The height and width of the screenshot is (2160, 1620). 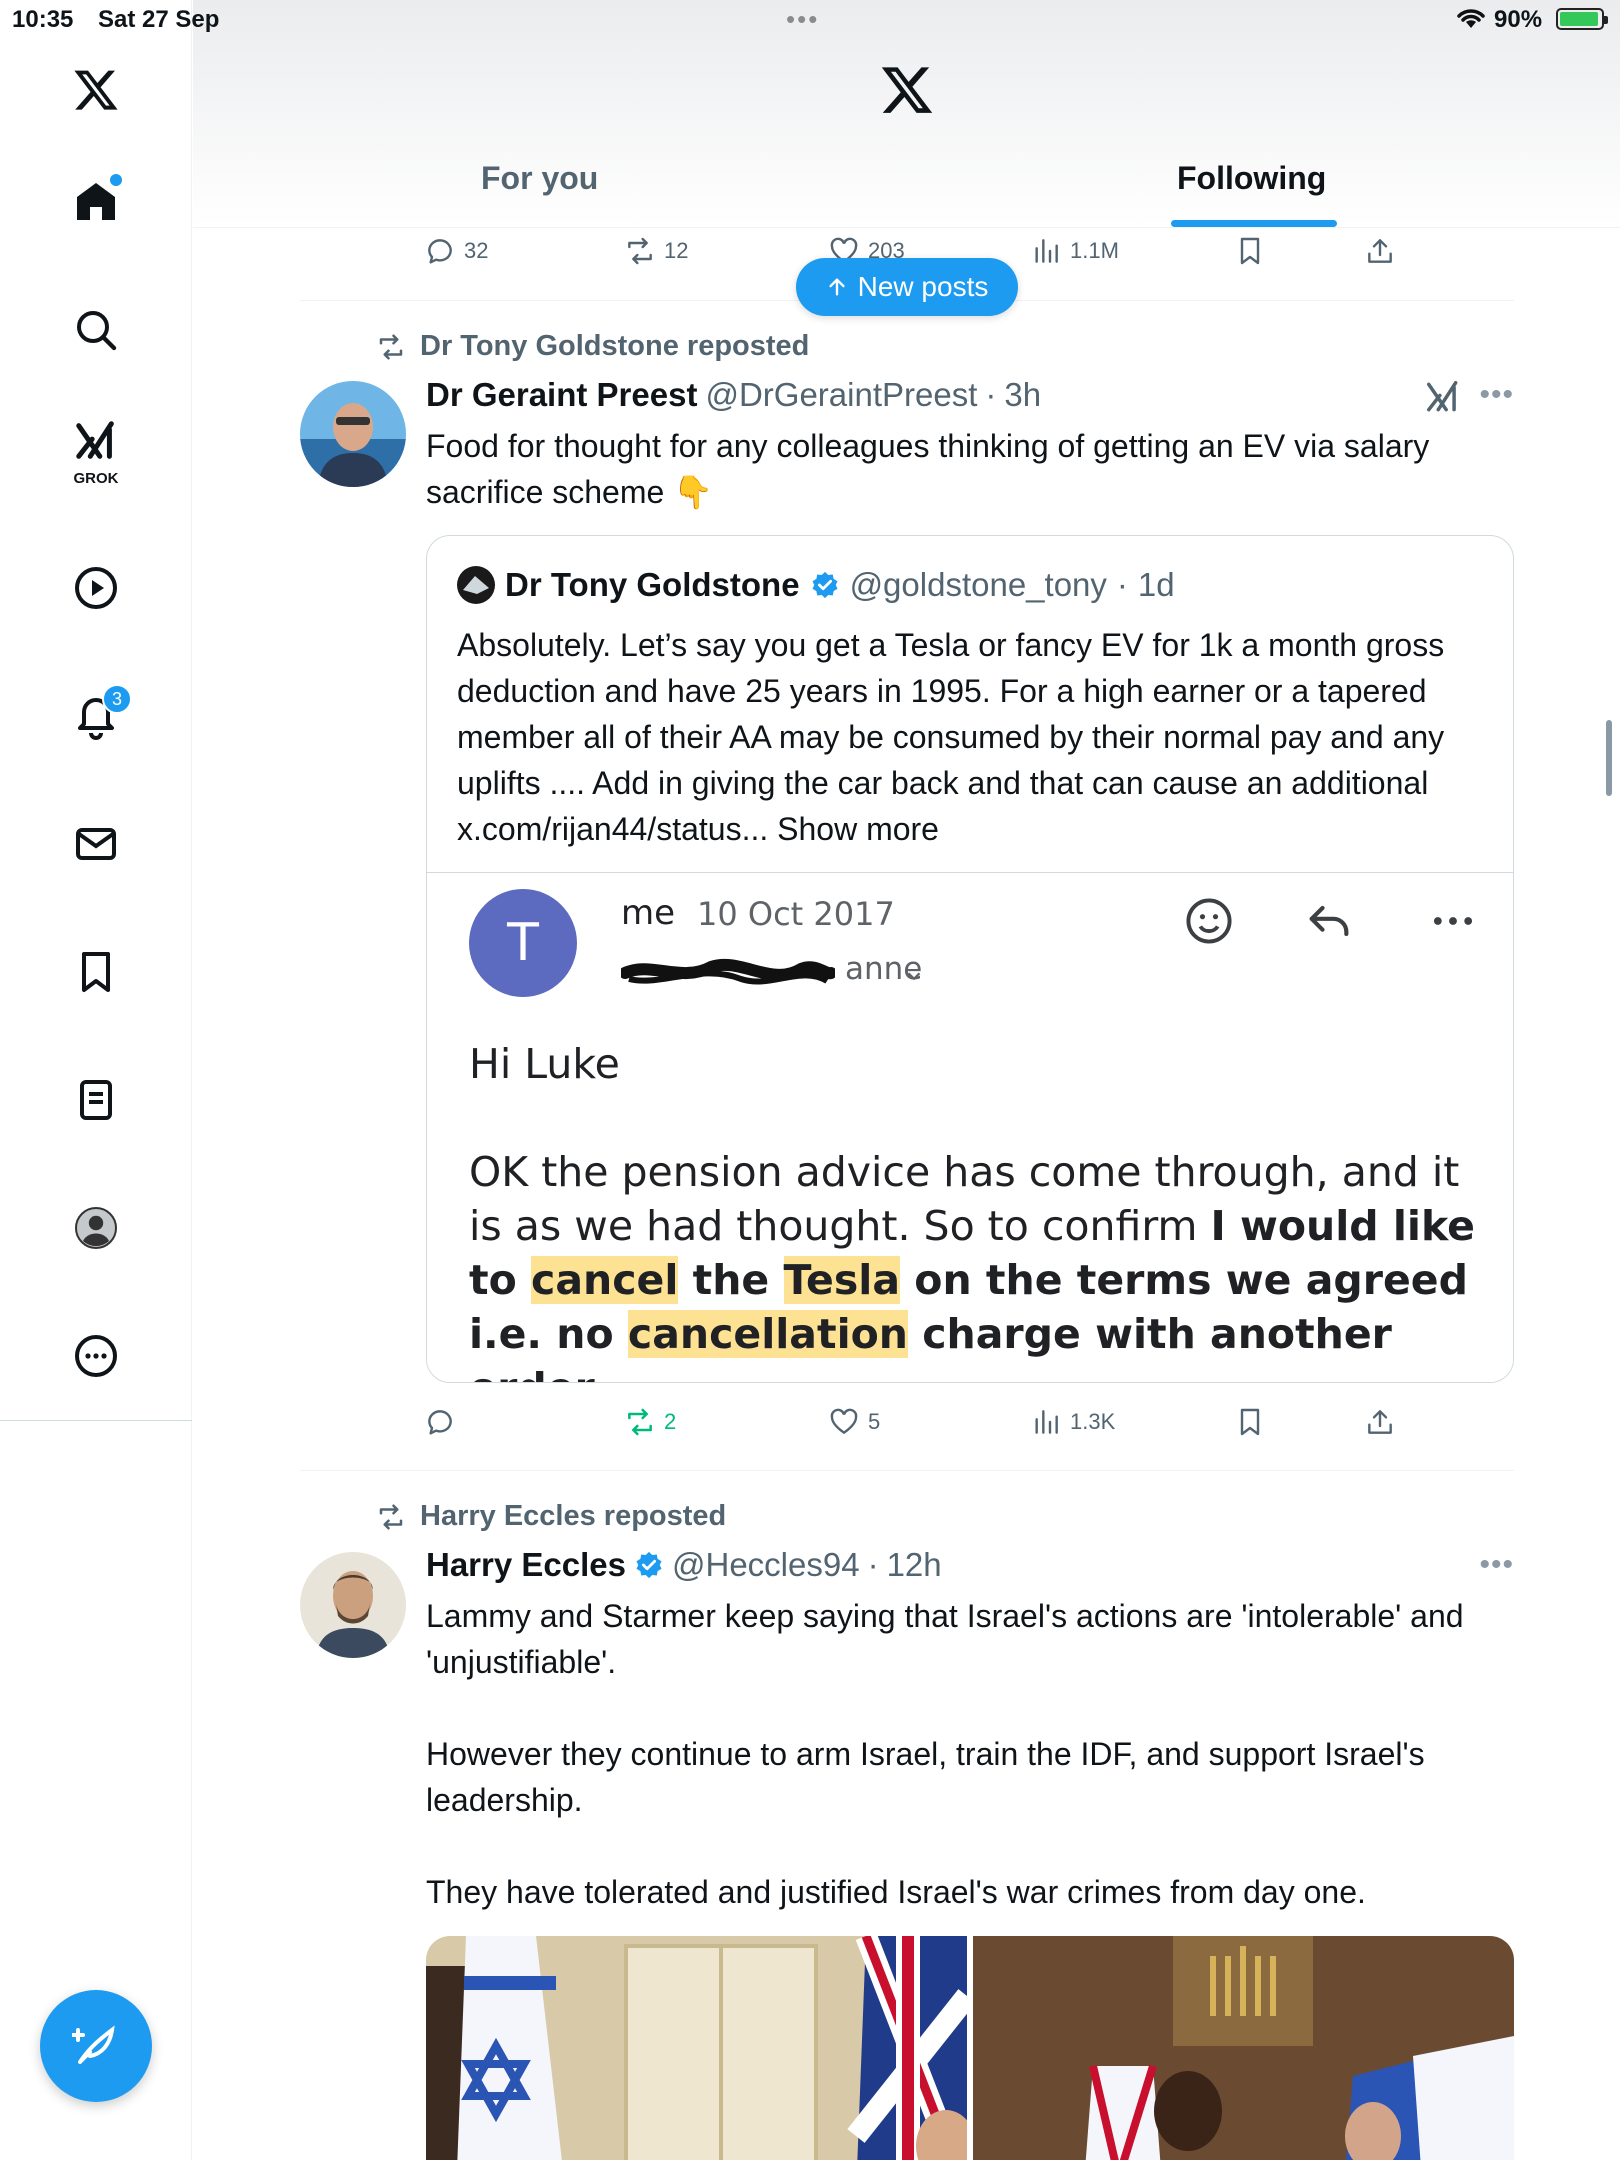 What do you see at coordinates (914, 976) in the screenshot?
I see `chevron-down-icon` at bounding box center [914, 976].